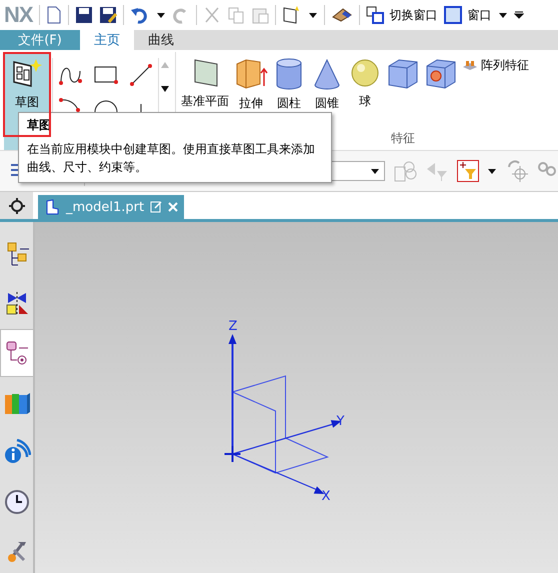 This screenshot has height=573, width=558. Describe the element at coordinates (233, 326) in the screenshot. I see `axis-label: Z` at that location.